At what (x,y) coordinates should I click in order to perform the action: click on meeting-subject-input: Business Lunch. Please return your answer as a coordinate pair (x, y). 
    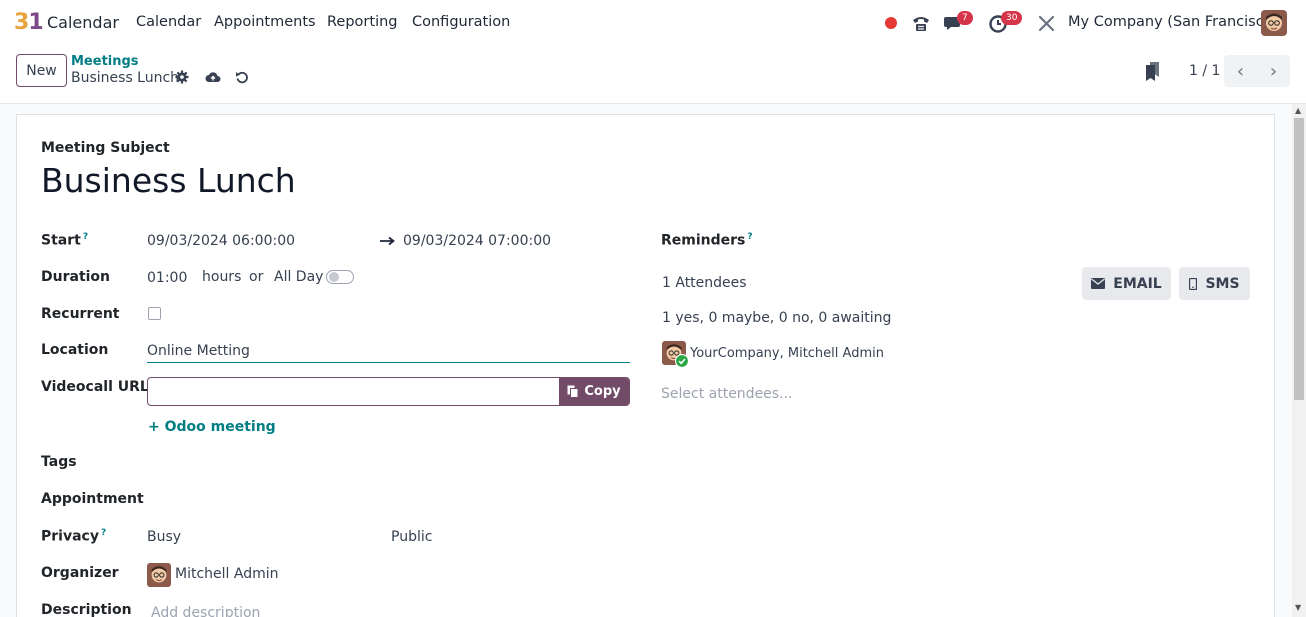
    Looking at the image, I should click on (168, 180).